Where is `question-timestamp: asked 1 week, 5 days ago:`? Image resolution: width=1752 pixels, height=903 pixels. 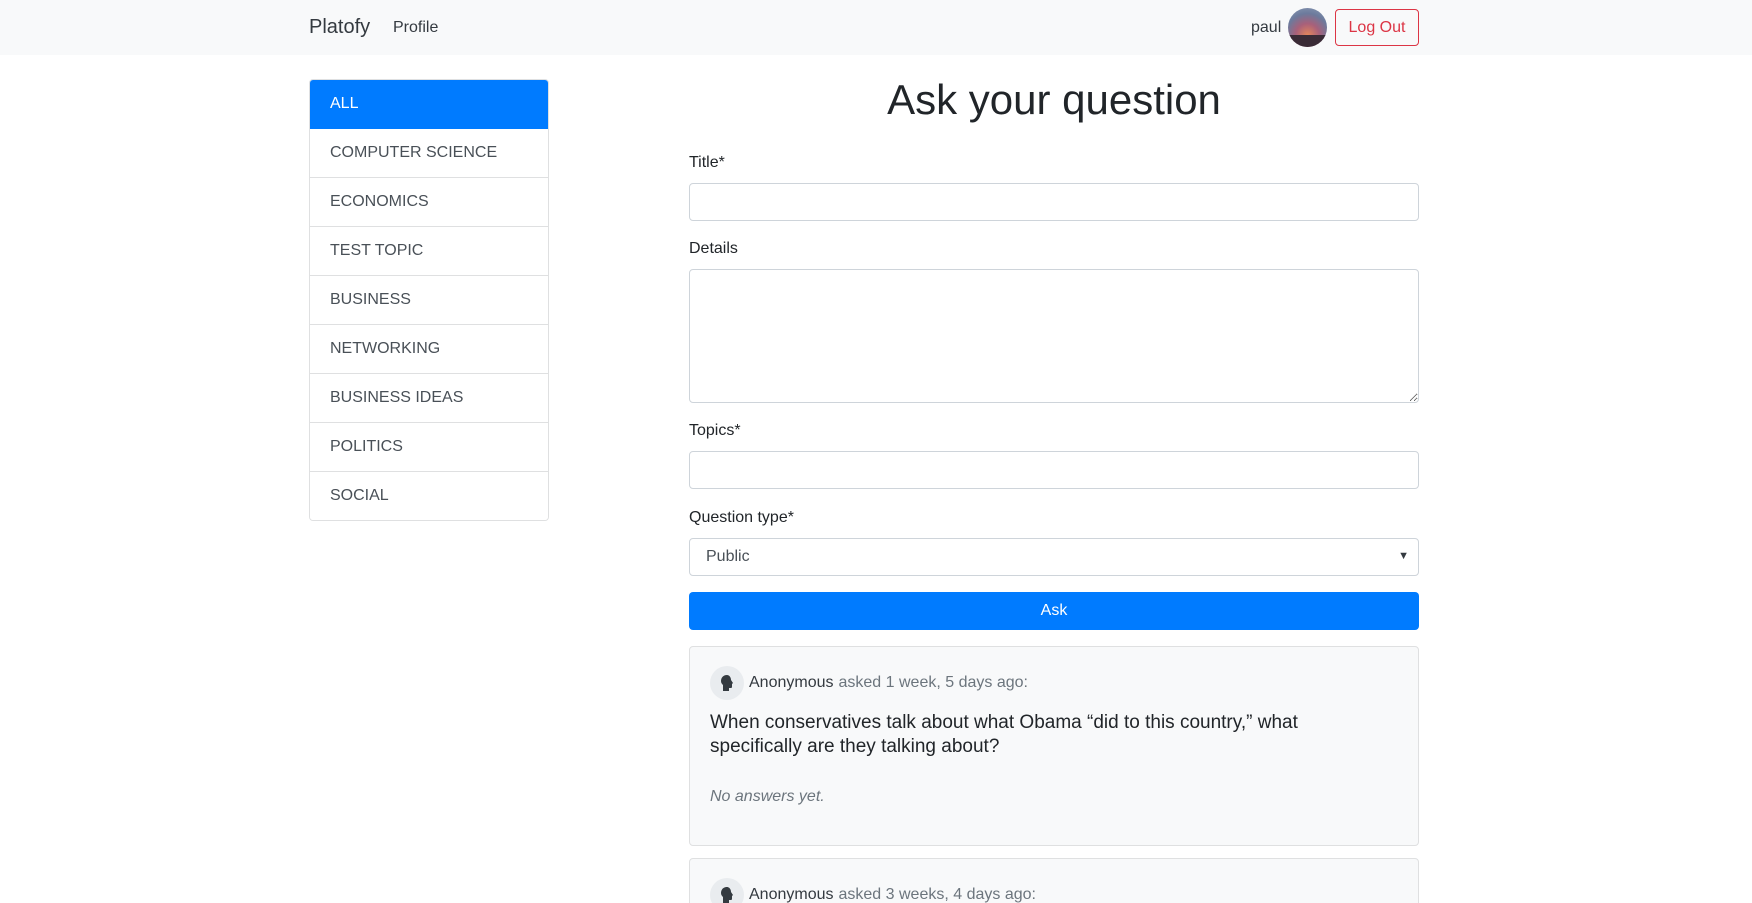
question-timestamp: asked 1 week, 5 days ago: is located at coordinates (933, 682).